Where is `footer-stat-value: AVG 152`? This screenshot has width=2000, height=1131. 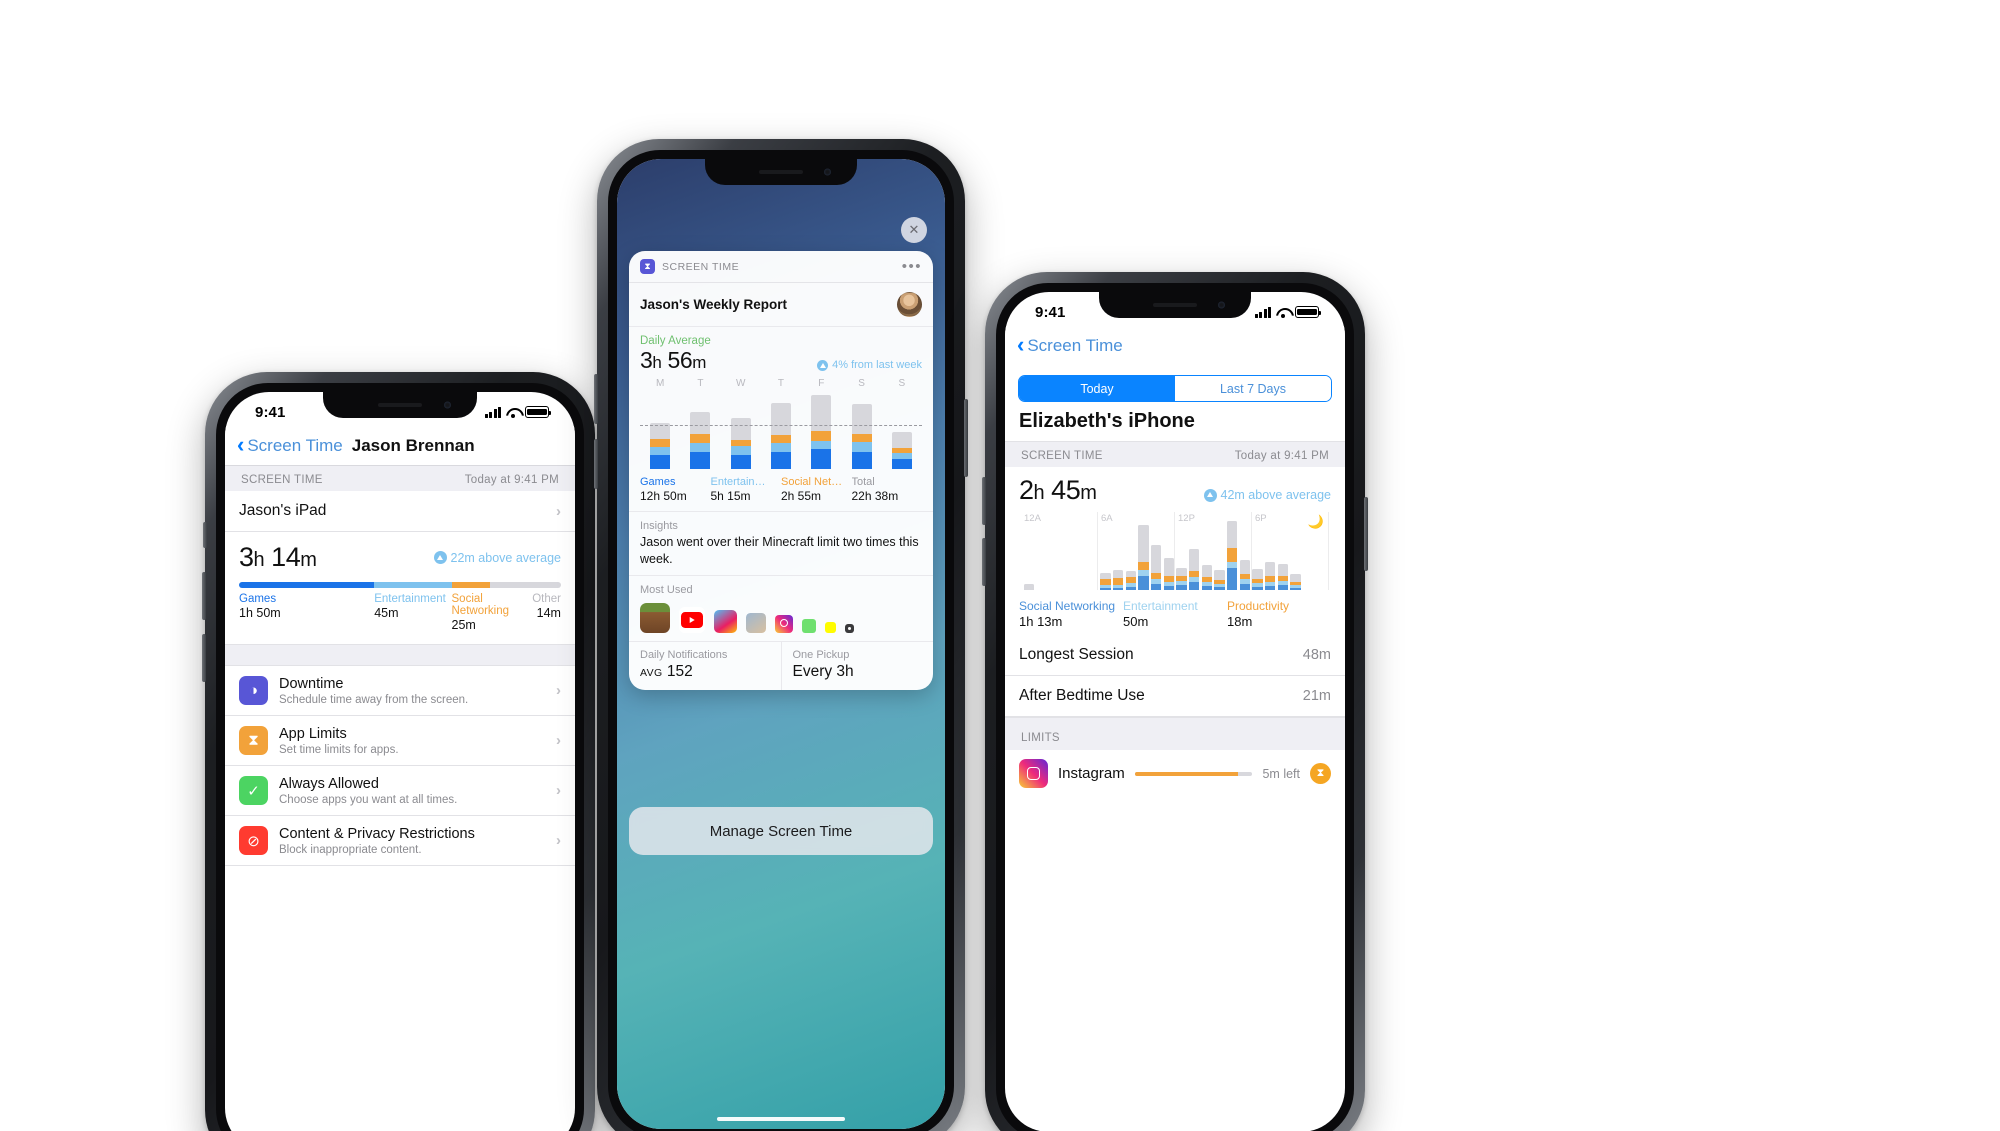
footer-stat-value: AVG 152 is located at coordinates (666, 671).